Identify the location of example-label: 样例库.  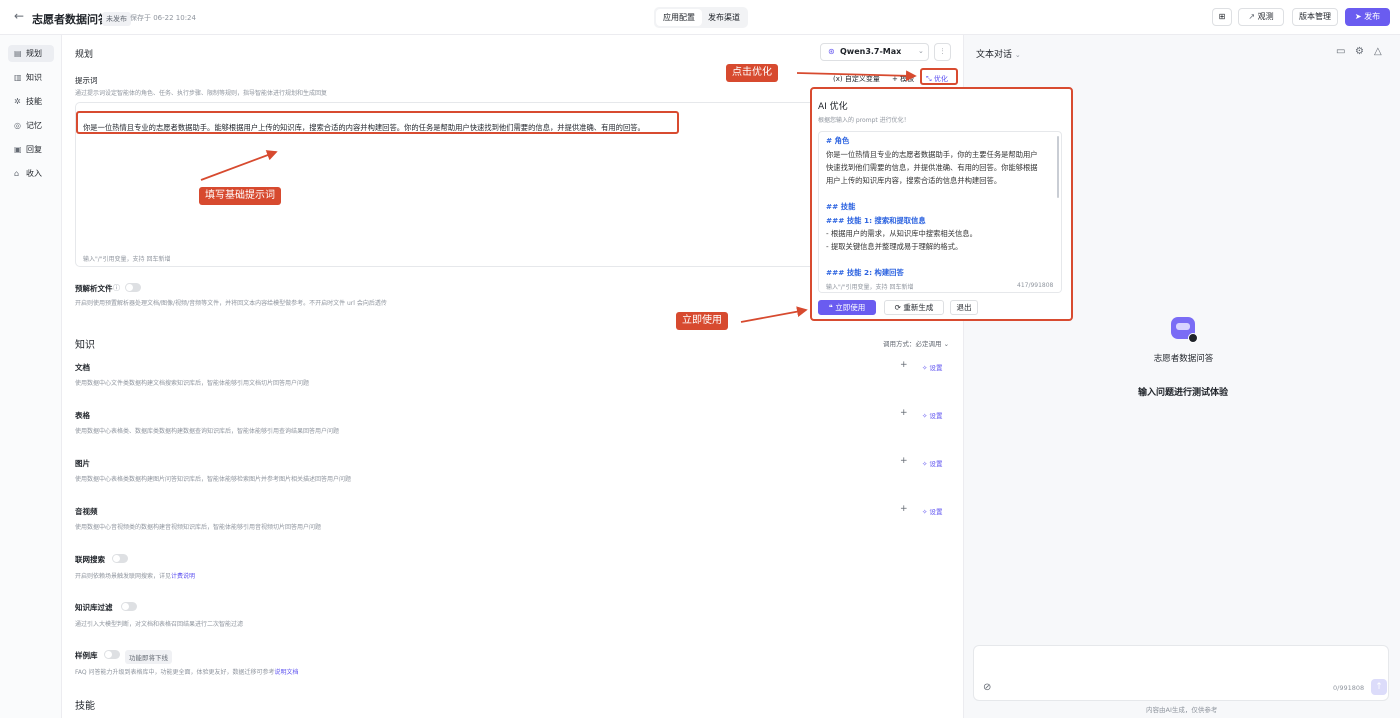
(86, 655).